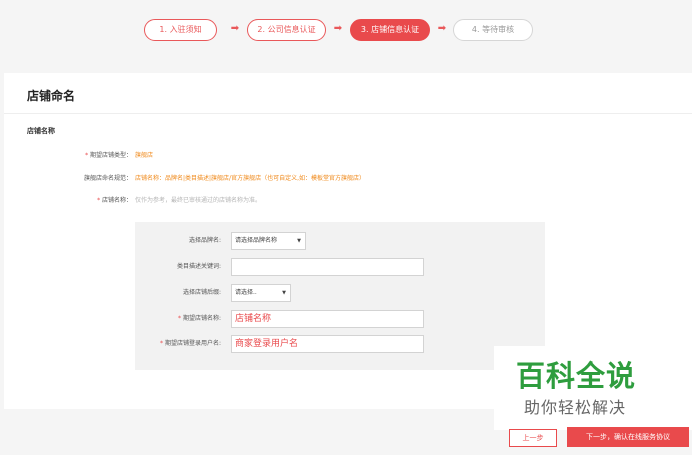 The width and height of the screenshot is (692, 455). What do you see at coordinates (199, 318) in the screenshot?
I see `shop-name-input-label: * 期望店铺名称:` at bounding box center [199, 318].